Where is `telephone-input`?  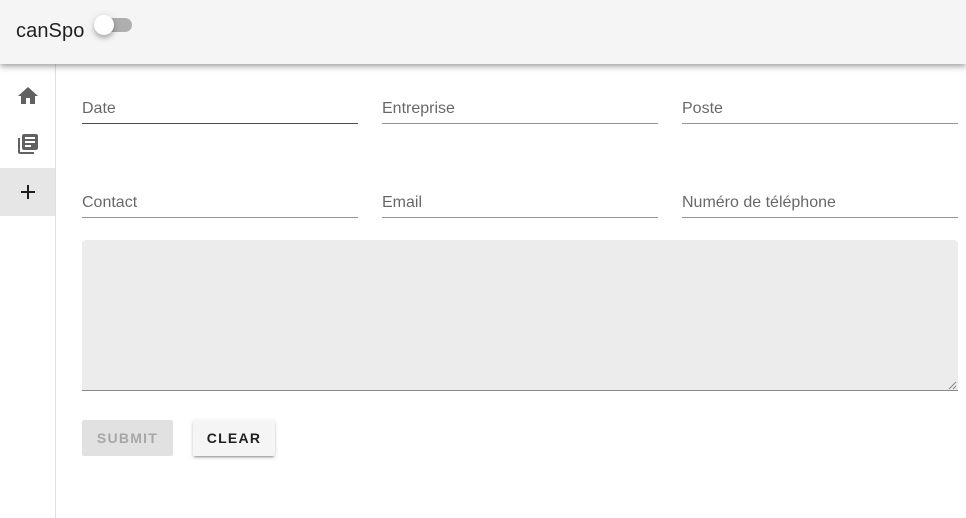 telephone-input is located at coordinates (820, 196).